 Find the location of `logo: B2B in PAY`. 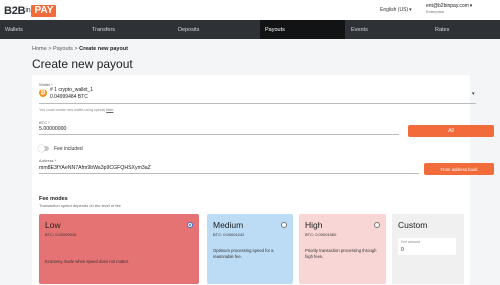

logo: B2B in PAY is located at coordinates (30, 10).